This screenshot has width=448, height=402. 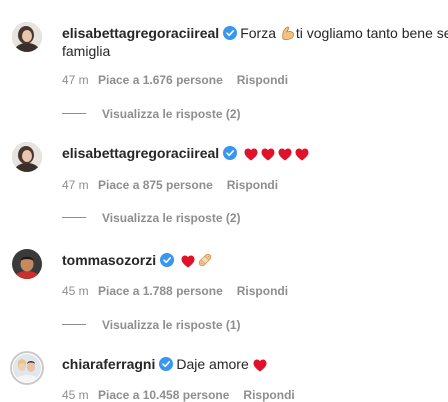 I want to click on comment-likes: Piace a 875 persone, so click(x=155, y=185).